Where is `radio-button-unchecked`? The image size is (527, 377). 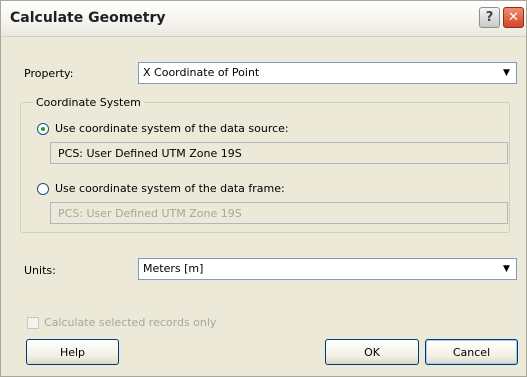
radio-button-unchecked is located at coordinates (43, 188).